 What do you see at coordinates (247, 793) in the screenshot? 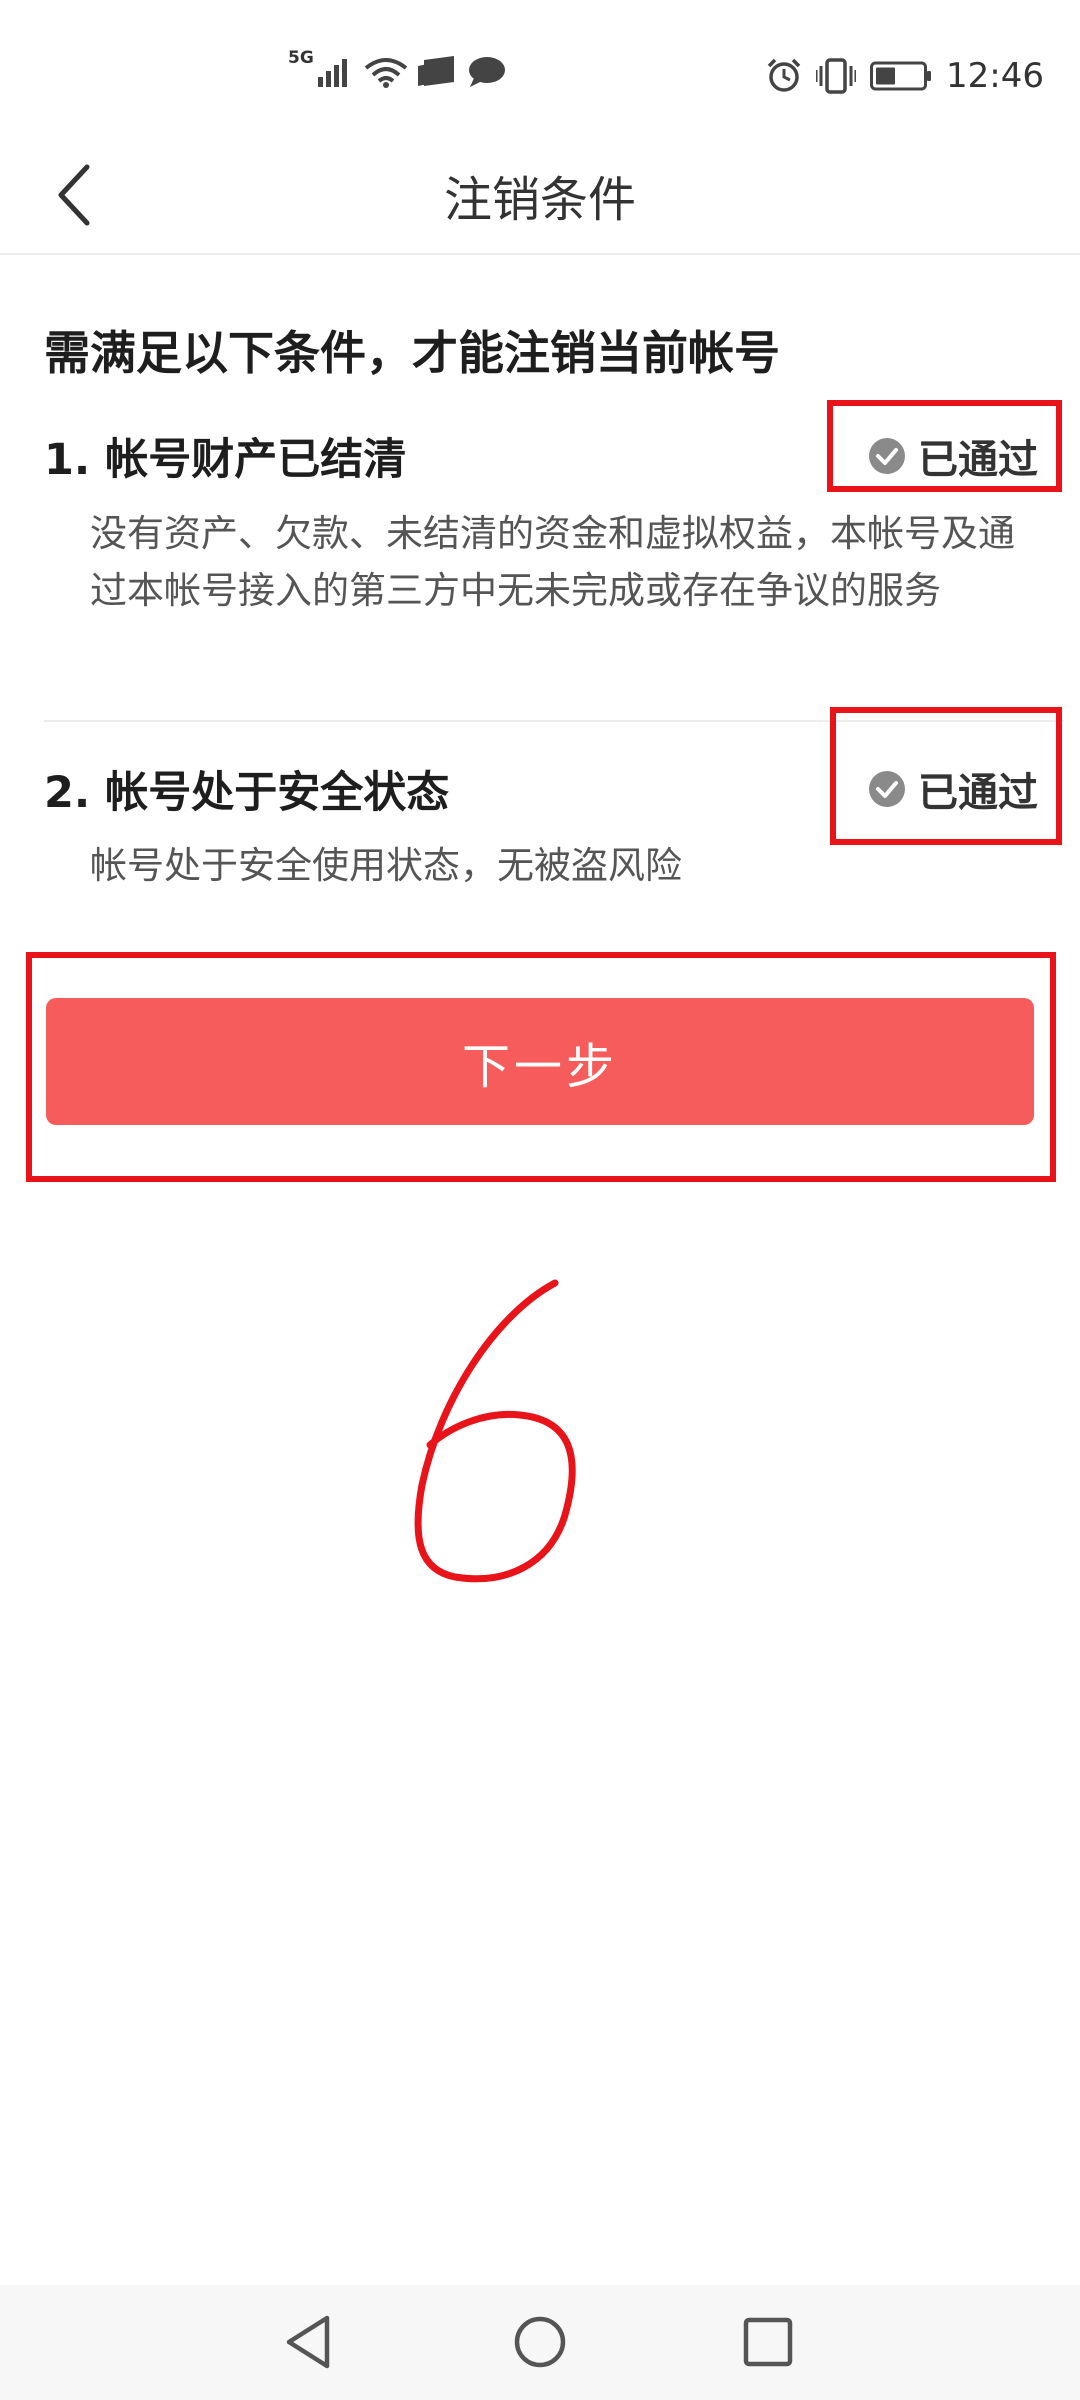
I see `condition-2-title: 2. 帐号处于安全状态` at bounding box center [247, 793].